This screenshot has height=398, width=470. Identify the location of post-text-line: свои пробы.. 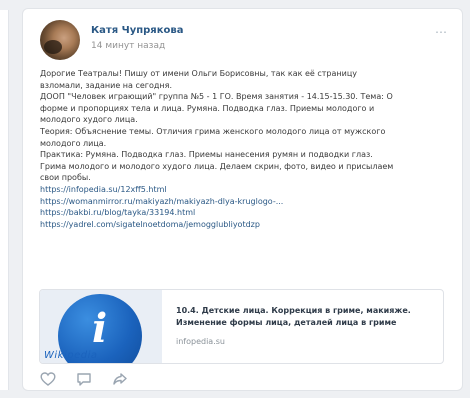
(65, 178).